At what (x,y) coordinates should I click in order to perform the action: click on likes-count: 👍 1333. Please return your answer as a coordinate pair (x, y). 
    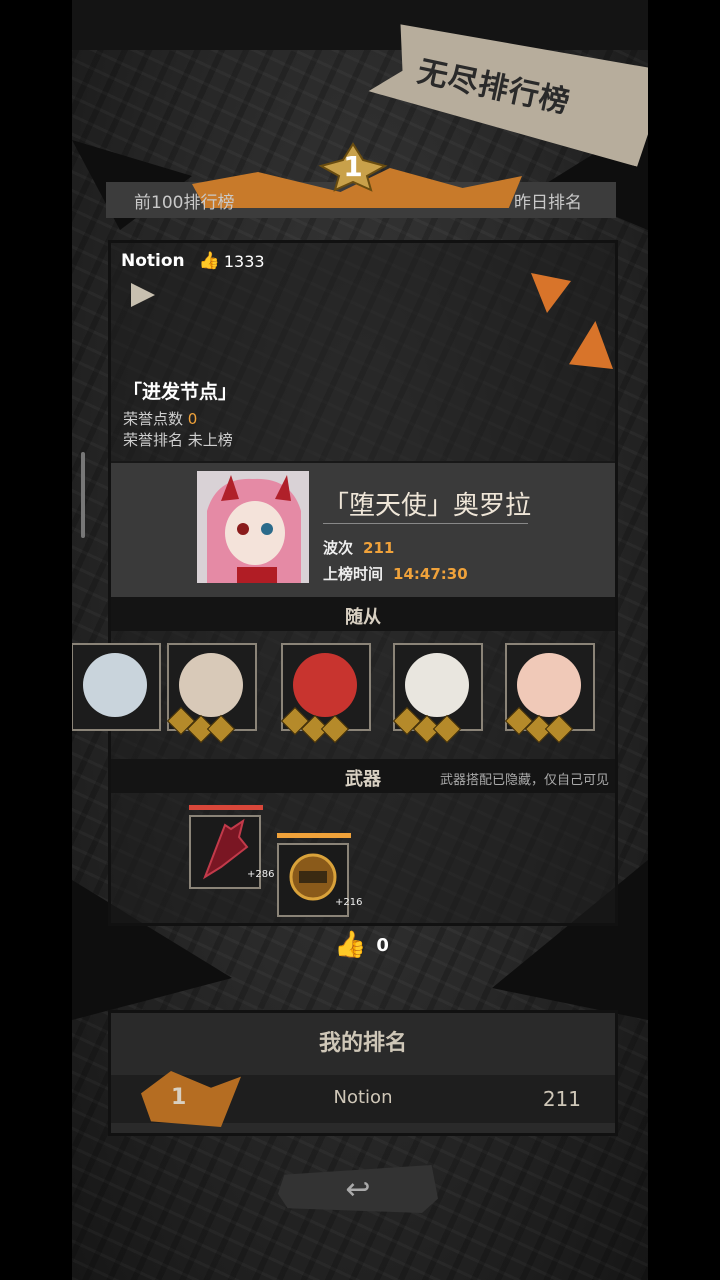
    Looking at the image, I should click on (232, 261).